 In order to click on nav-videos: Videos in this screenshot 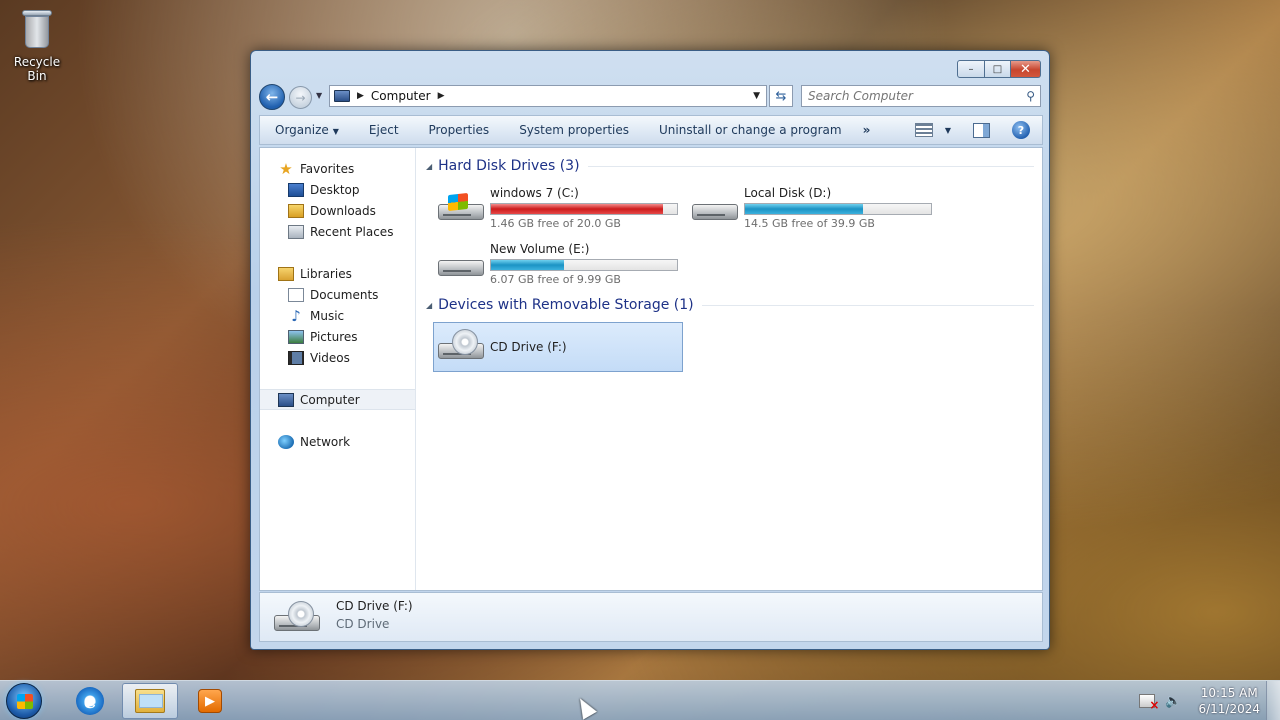, I will do `click(337, 357)`.